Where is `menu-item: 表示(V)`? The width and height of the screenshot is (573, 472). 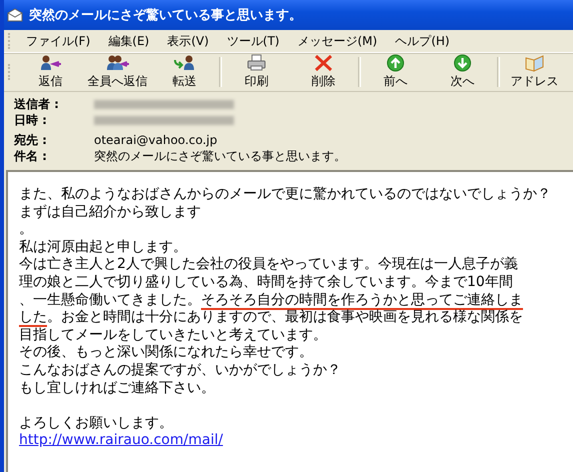
menu-item: 表示(V) is located at coordinates (188, 41).